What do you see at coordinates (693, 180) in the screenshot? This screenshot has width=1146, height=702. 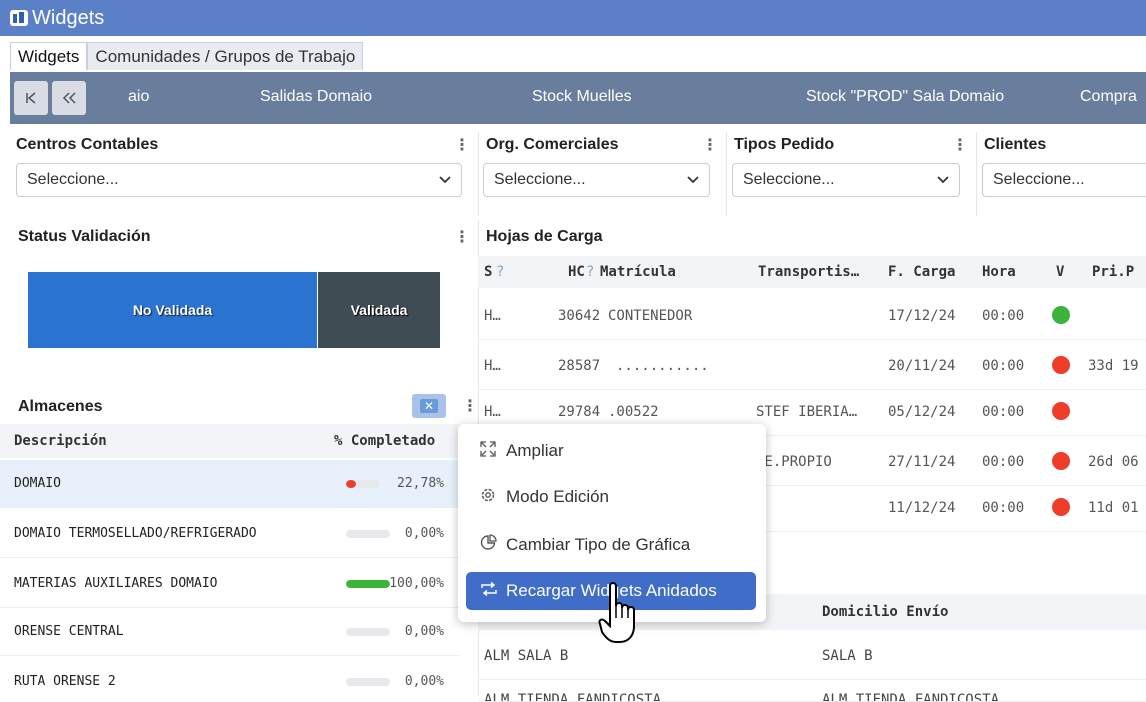 I see `chevron-down-icon` at bounding box center [693, 180].